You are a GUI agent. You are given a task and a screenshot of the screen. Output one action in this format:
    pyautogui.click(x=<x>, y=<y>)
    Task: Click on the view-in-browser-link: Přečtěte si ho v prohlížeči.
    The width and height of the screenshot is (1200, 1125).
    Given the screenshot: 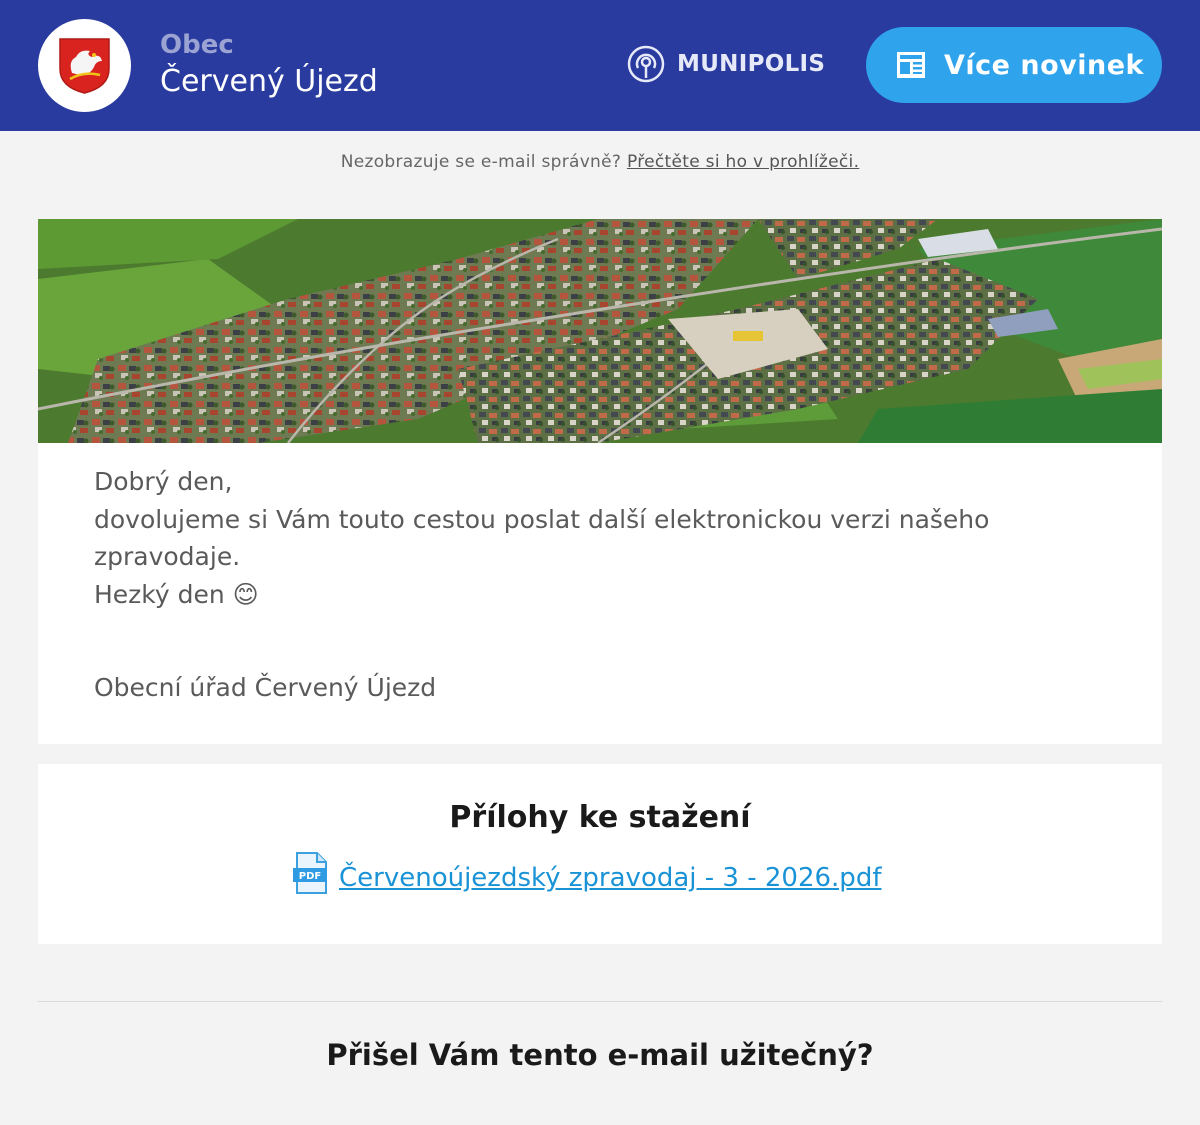 What is the action you would take?
    pyautogui.click(x=743, y=162)
    